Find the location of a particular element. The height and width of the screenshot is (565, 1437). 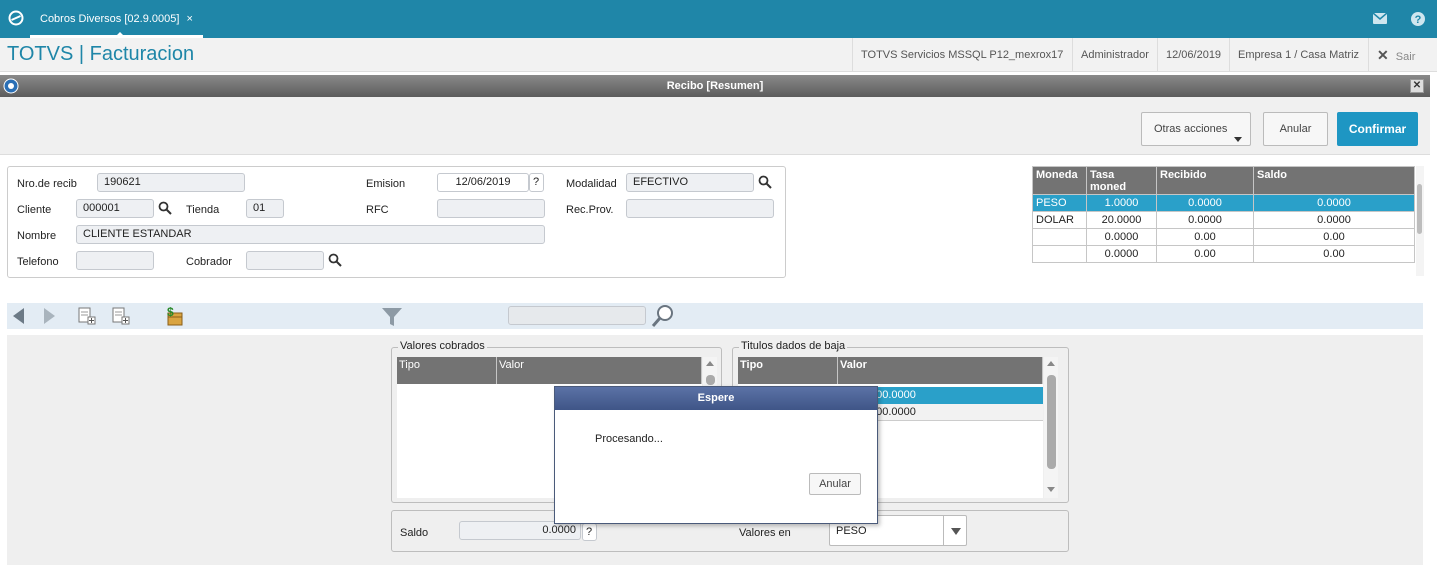

titulos-scrollbar is located at coordinates (1051, 427).